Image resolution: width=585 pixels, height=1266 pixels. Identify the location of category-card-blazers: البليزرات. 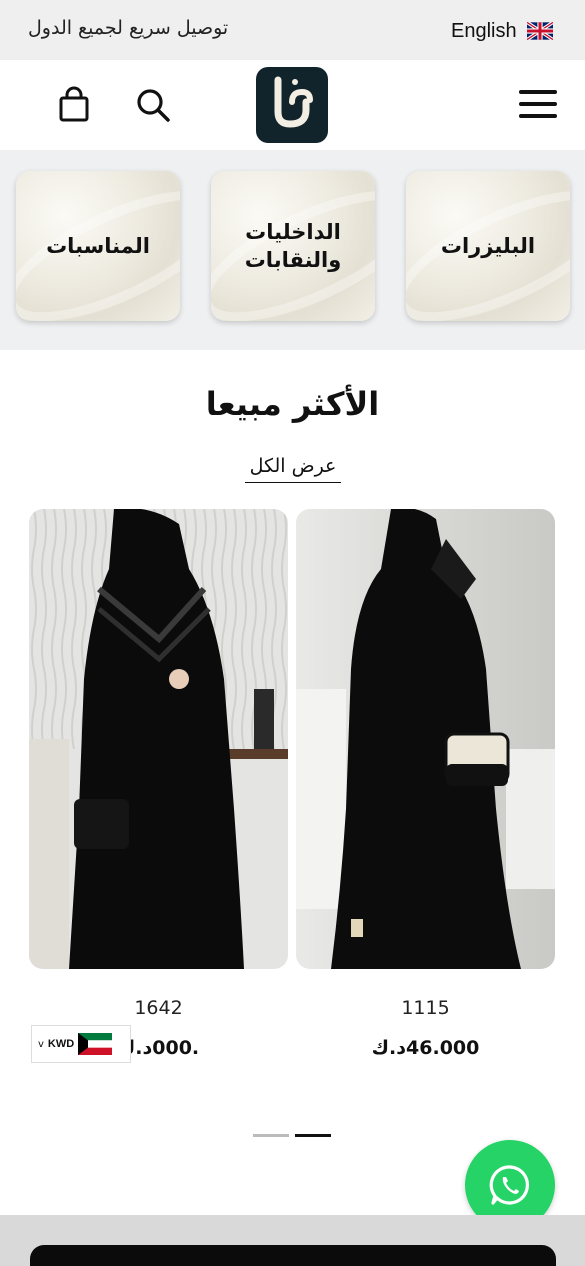
(488, 246).